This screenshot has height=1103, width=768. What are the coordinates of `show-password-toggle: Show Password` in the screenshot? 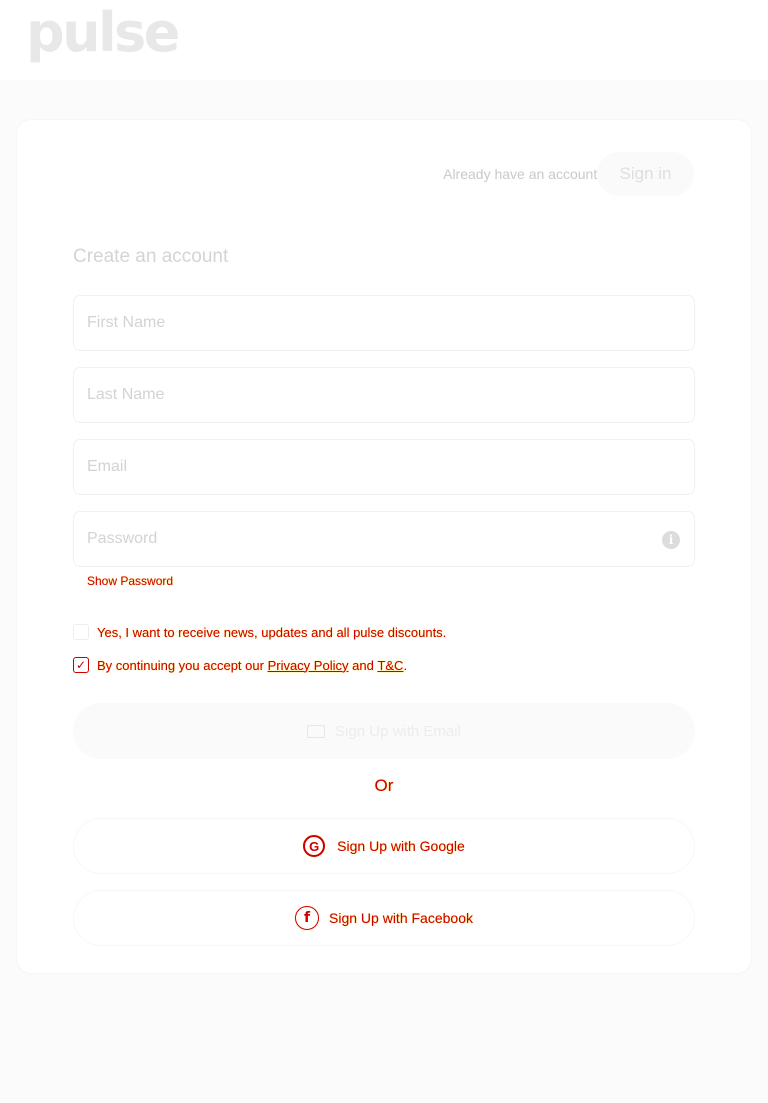 It's located at (130, 581).